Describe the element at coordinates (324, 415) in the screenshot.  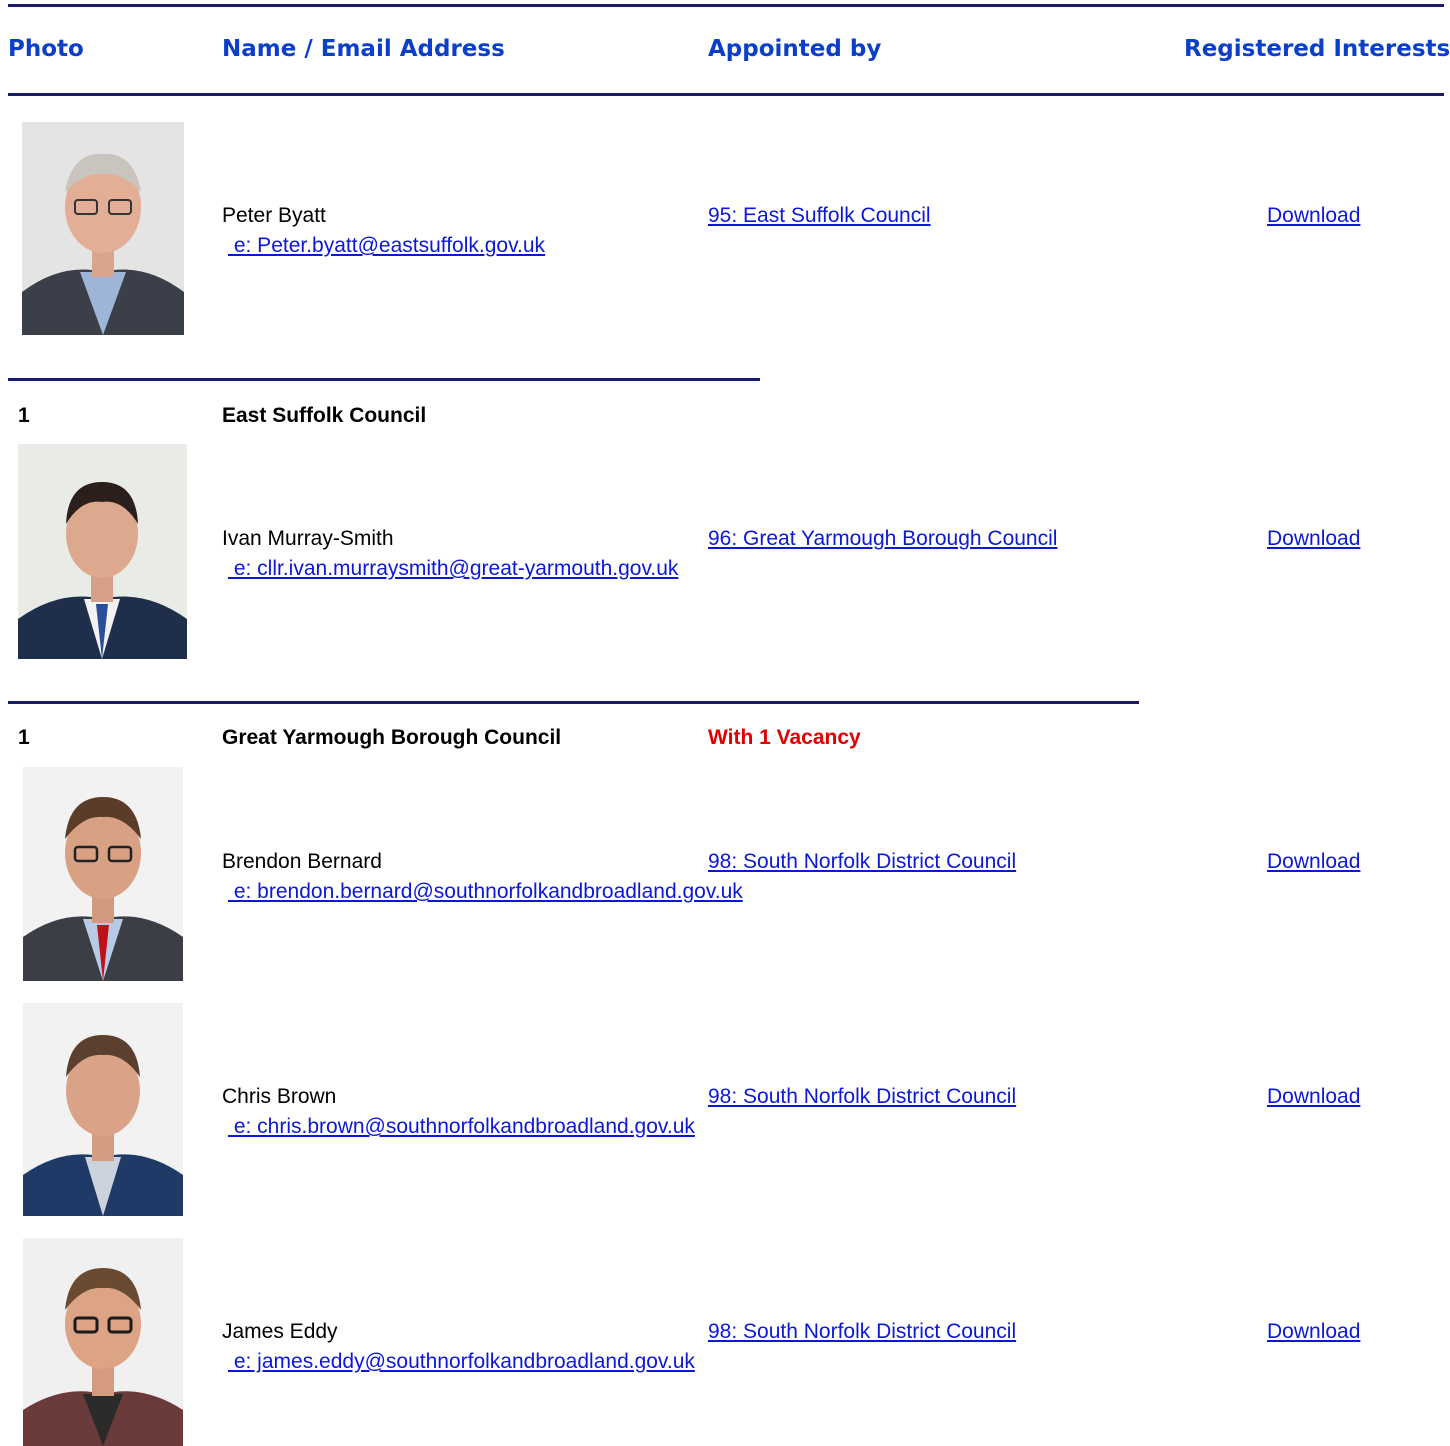
I see `group-name: East Suffolk Council` at that location.